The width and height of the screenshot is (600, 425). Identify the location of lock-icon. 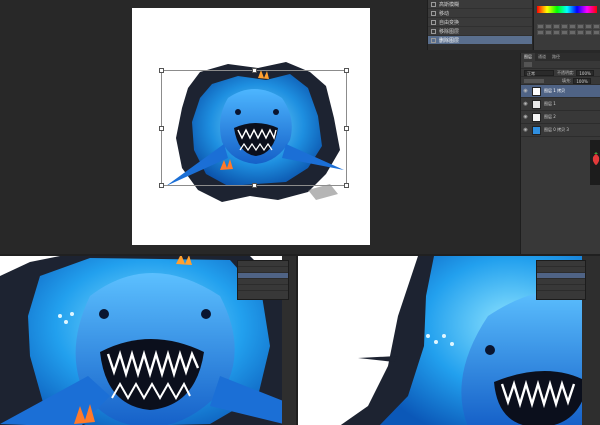
(534, 80).